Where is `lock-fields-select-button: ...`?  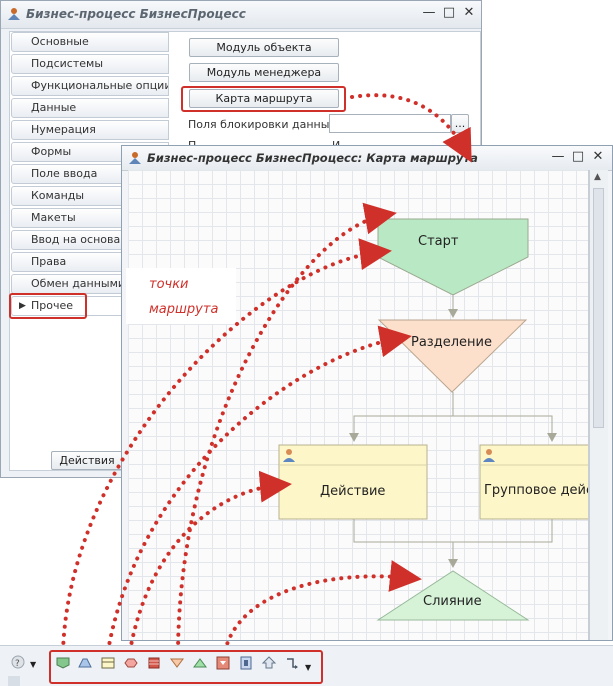
lock-fields-select-button: ... is located at coordinates (460, 123).